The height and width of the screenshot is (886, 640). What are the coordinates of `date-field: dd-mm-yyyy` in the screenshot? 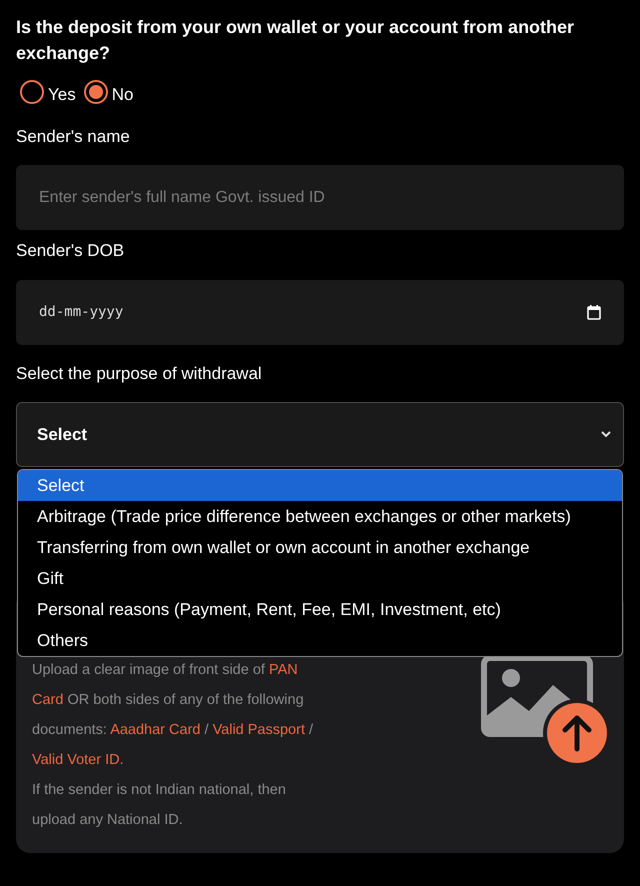 It's located at (320, 312).